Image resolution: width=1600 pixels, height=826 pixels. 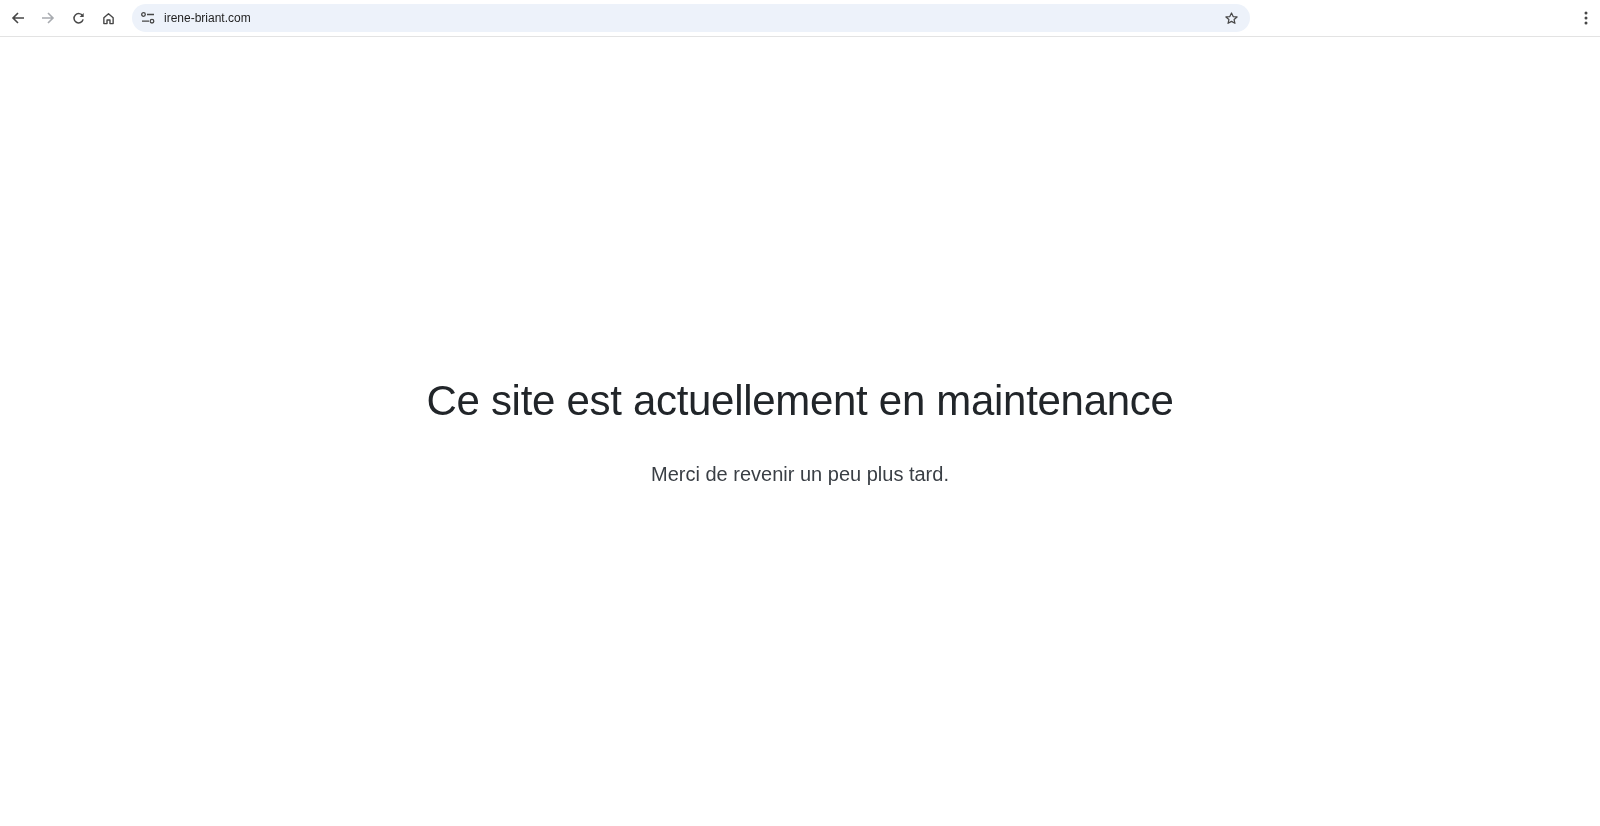 What do you see at coordinates (800, 474) in the screenshot?
I see `maintenance-message: Merci de revenir un peu plus tard.` at bounding box center [800, 474].